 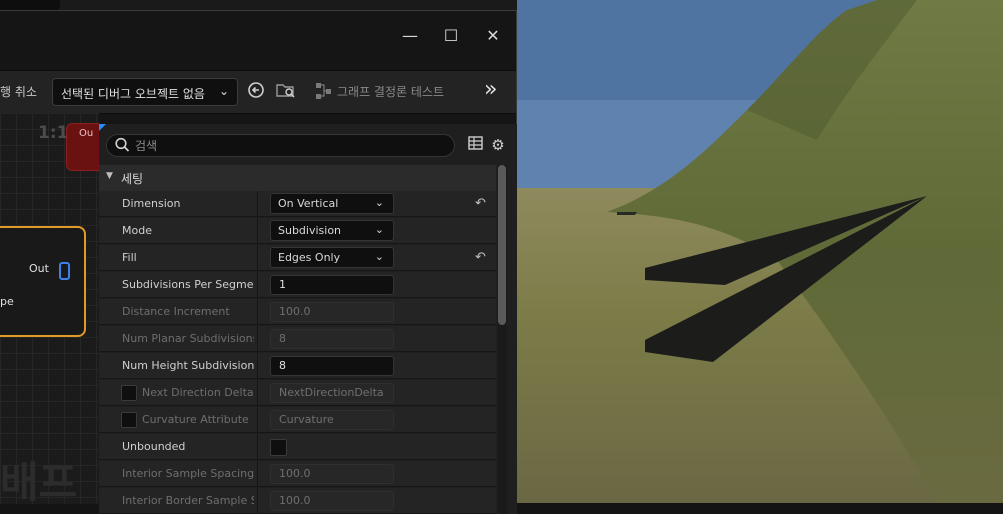 What do you see at coordinates (308, 203) in the screenshot?
I see `combo-value: On Vertical` at bounding box center [308, 203].